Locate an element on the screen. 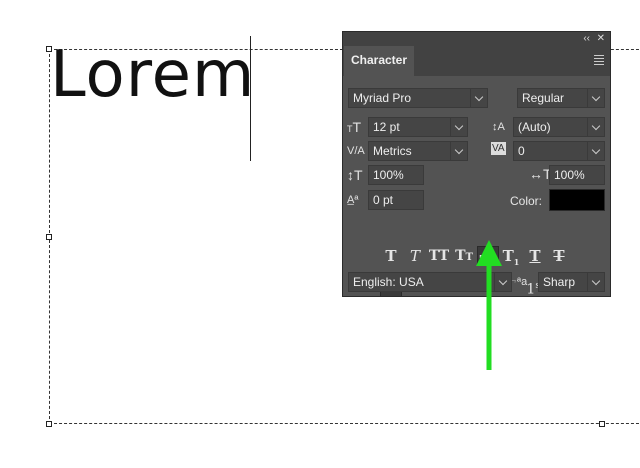  font-style-value: Regular is located at coordinates (543, 98).